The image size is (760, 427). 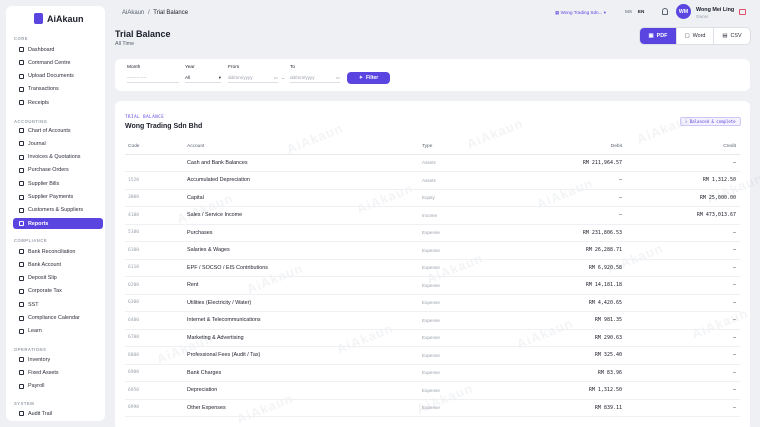 I want to click on cell-code: 6800, so click(x=156, y=355).